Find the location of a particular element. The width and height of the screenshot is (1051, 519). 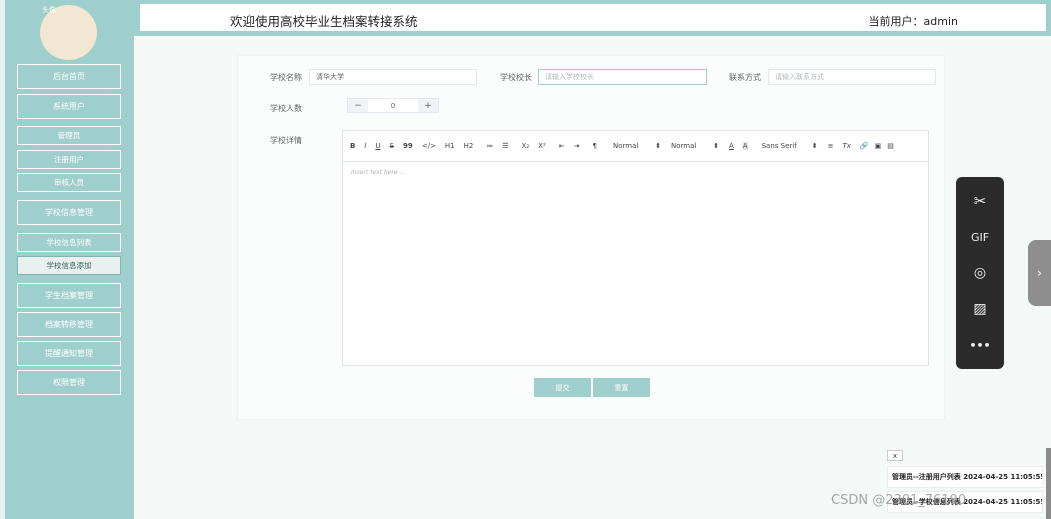

bold-icon: B is located at coordinates (352, 146).